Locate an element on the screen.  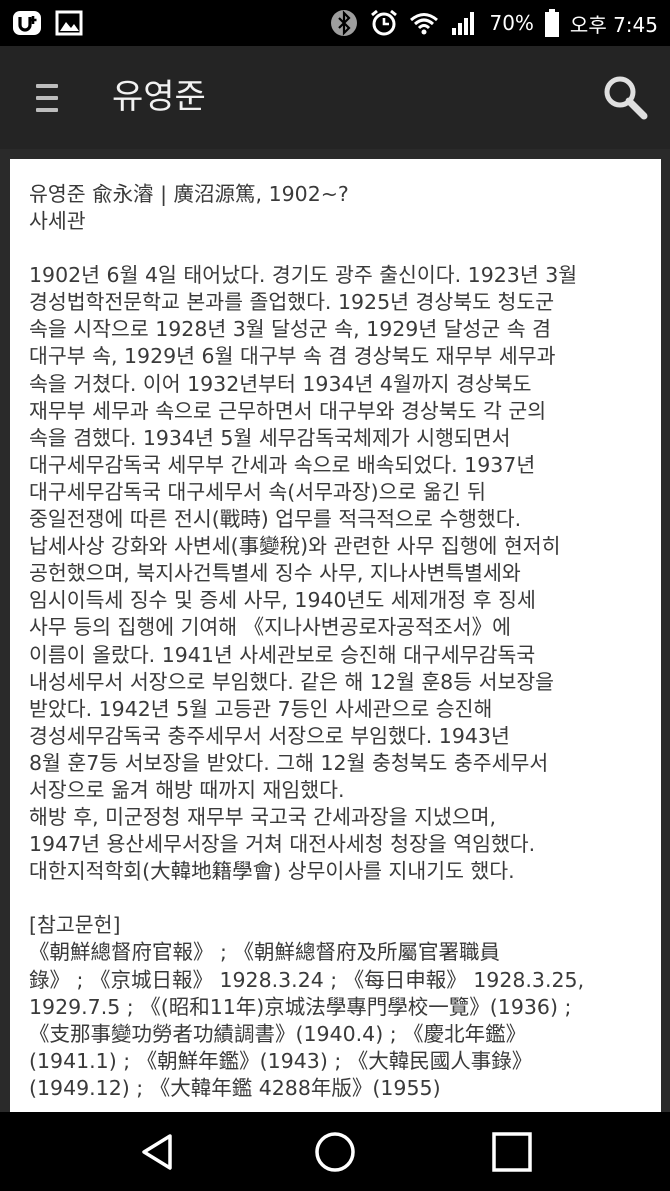
references-title: [참고문헌] is located at coordinates (75, 925).